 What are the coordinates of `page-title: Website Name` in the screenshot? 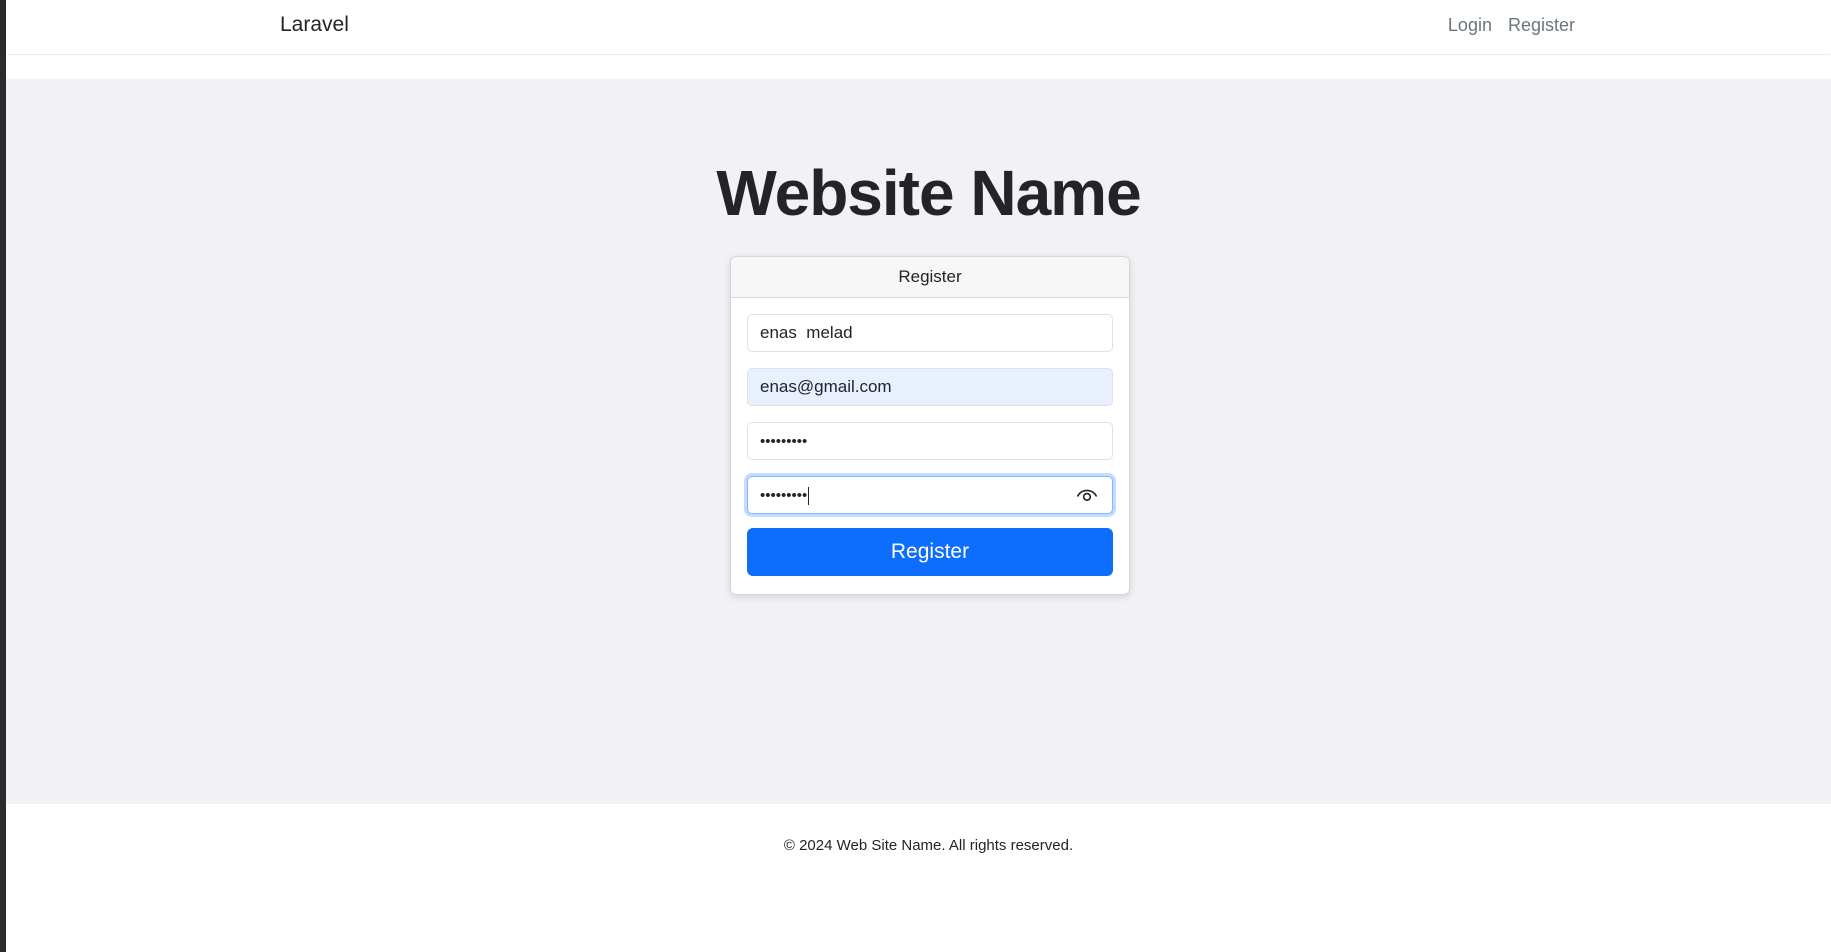 It's located at (928, 193).